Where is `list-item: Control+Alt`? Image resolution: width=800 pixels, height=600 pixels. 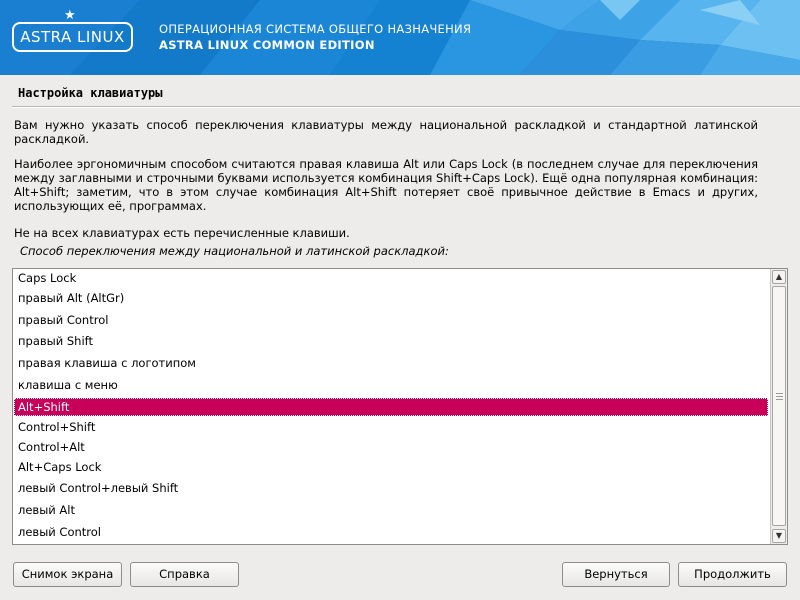
list-item: Control+Alt is located at coordinates (391, 447).